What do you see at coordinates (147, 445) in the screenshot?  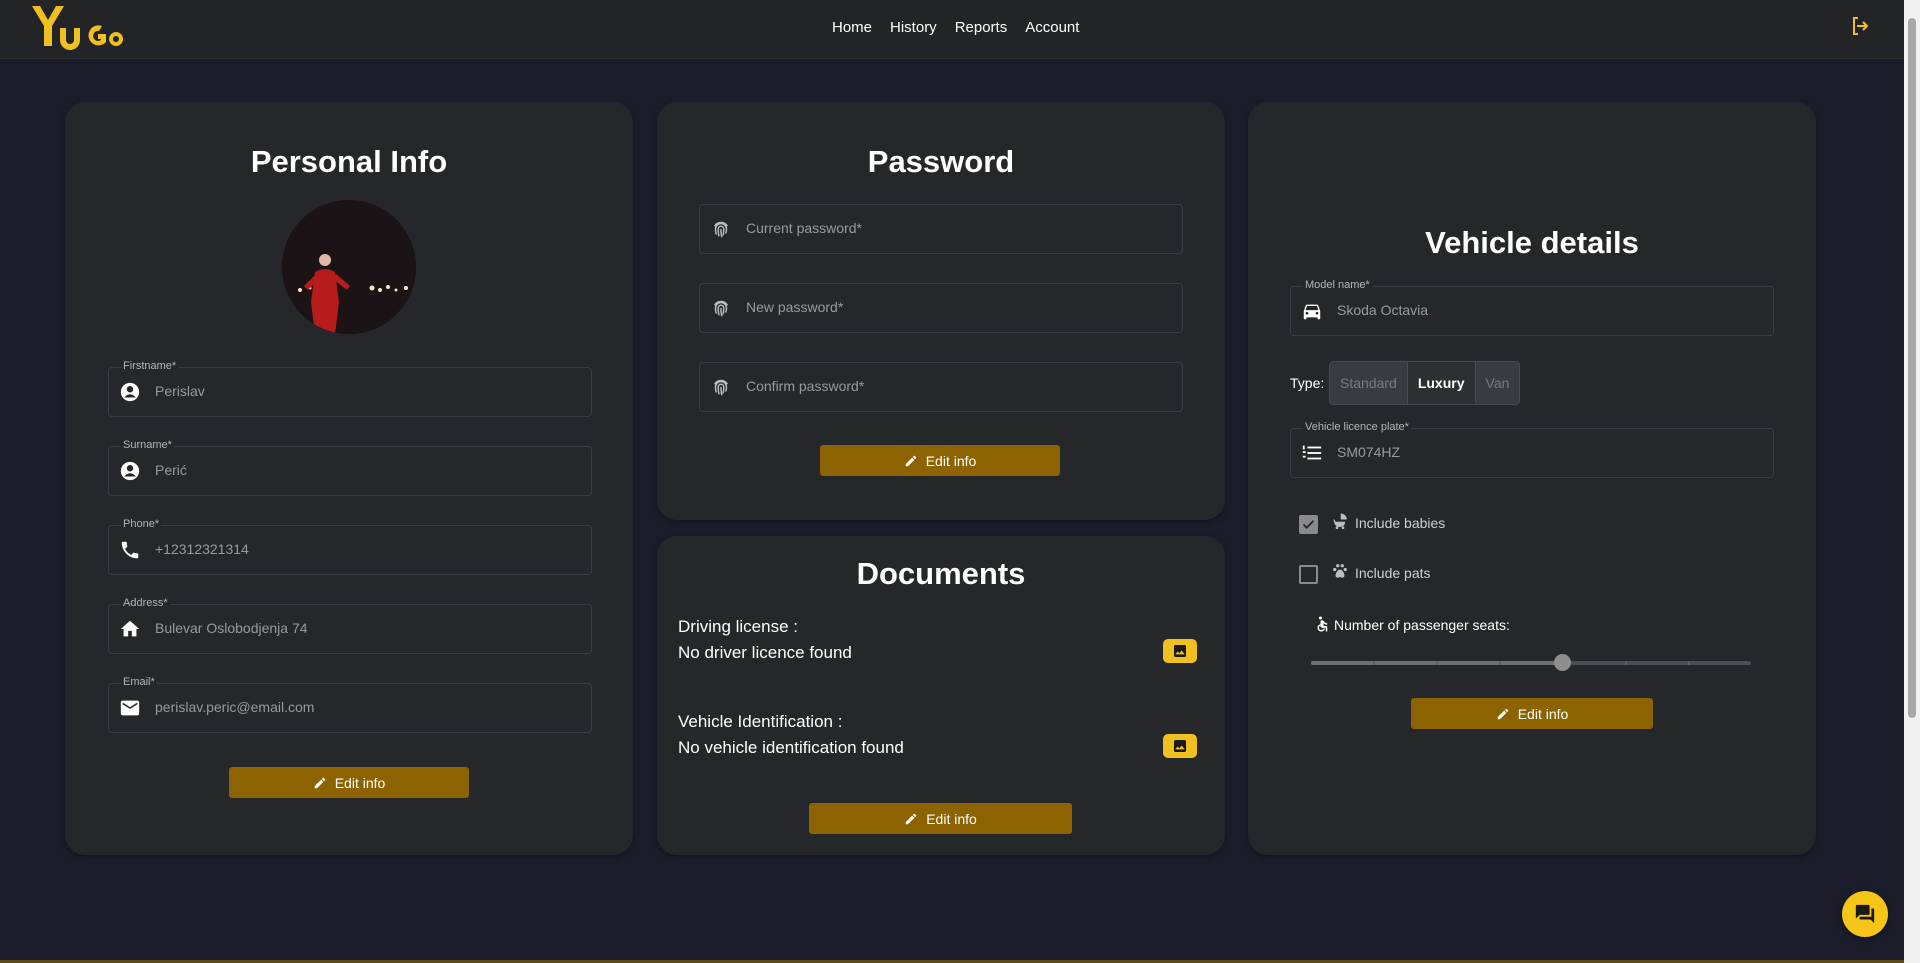 I see `surname-label: Surname*` at bounding box center [147, 445].